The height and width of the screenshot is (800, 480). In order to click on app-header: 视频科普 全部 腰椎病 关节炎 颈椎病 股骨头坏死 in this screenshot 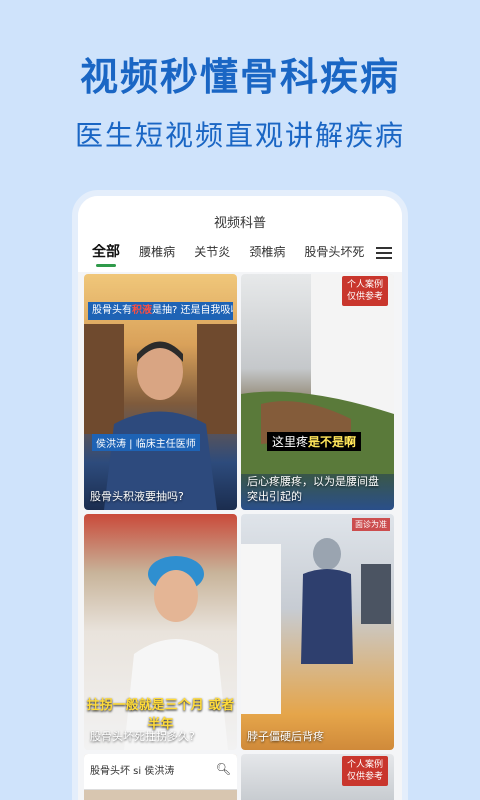, I will do `click(240, 234)`.